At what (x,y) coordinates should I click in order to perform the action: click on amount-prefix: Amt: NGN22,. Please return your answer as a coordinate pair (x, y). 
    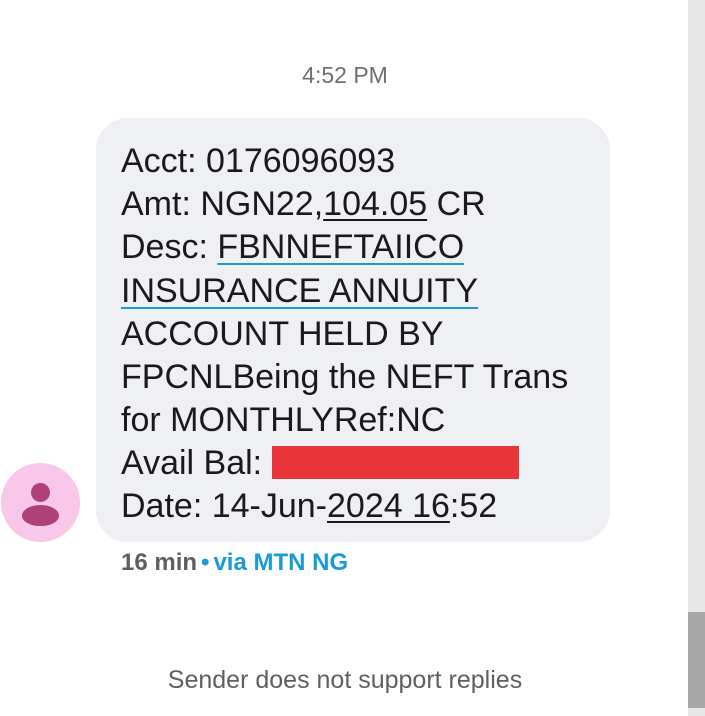
    Looking at the image, I should click on (222, 204).